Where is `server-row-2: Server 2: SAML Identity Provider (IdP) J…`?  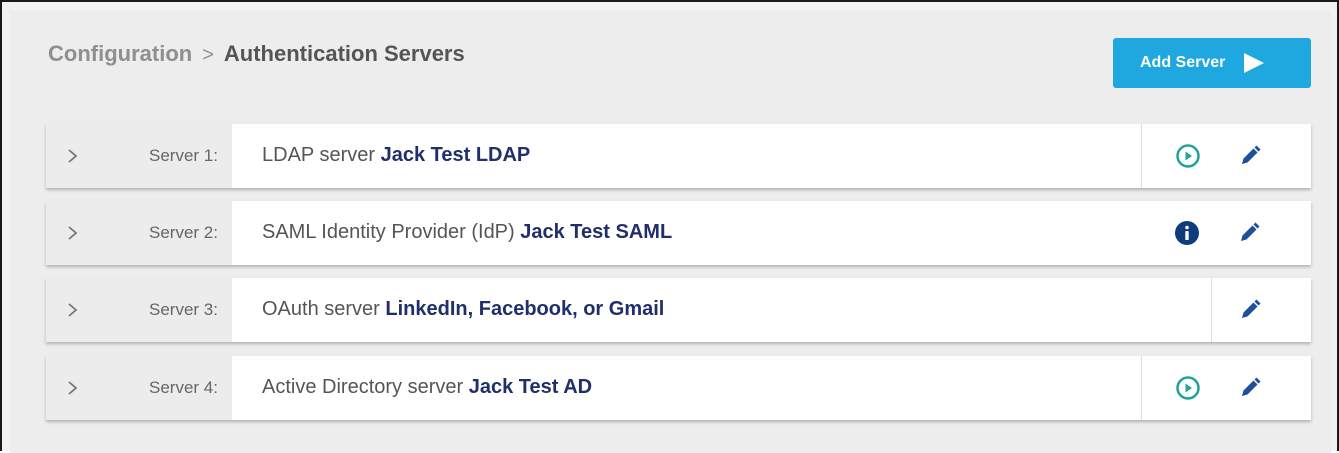 server-row-2: Server 2: SAML Identity Provider (IdP) J… is located at coordinates (678, 233).